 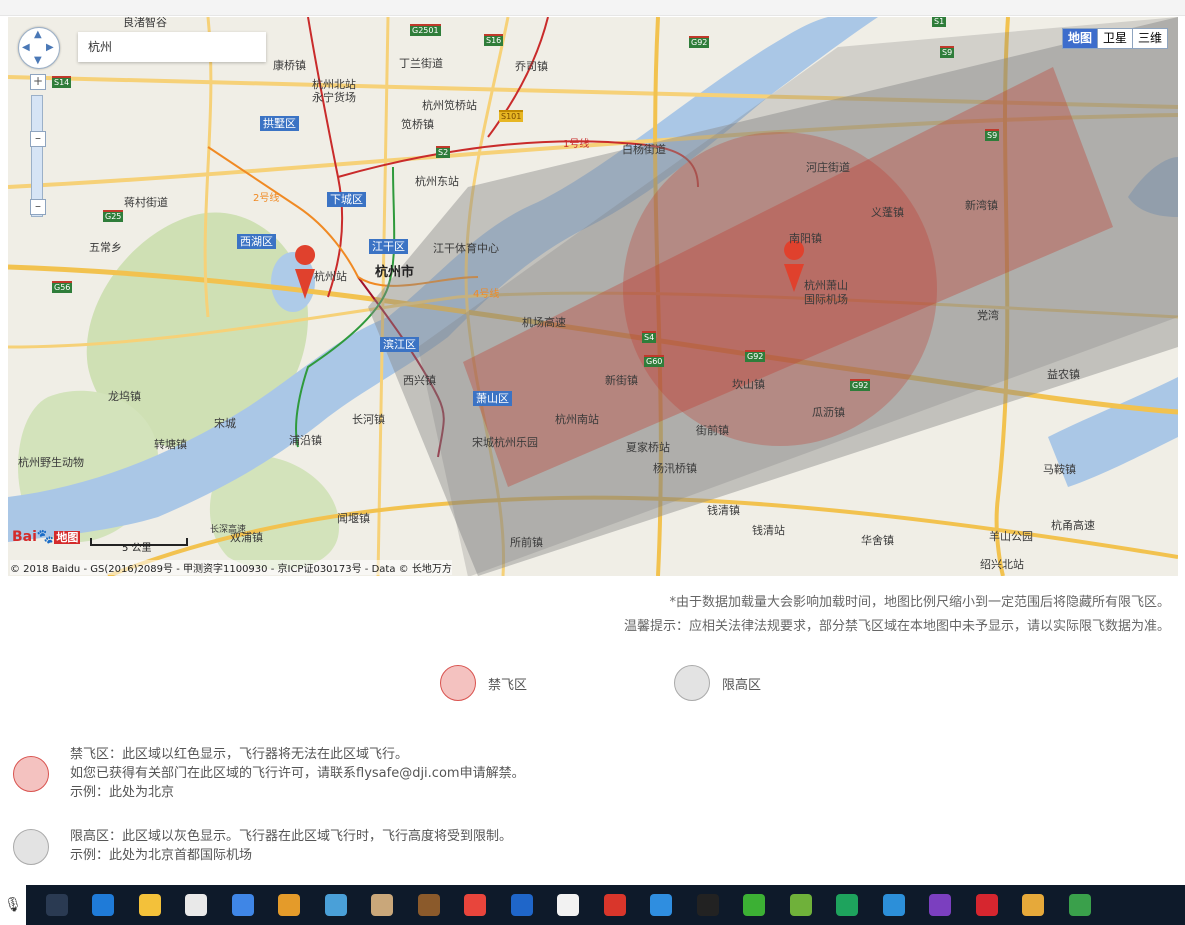 I want to click on paint-icon-glyph, so click(x=1033, y=905).